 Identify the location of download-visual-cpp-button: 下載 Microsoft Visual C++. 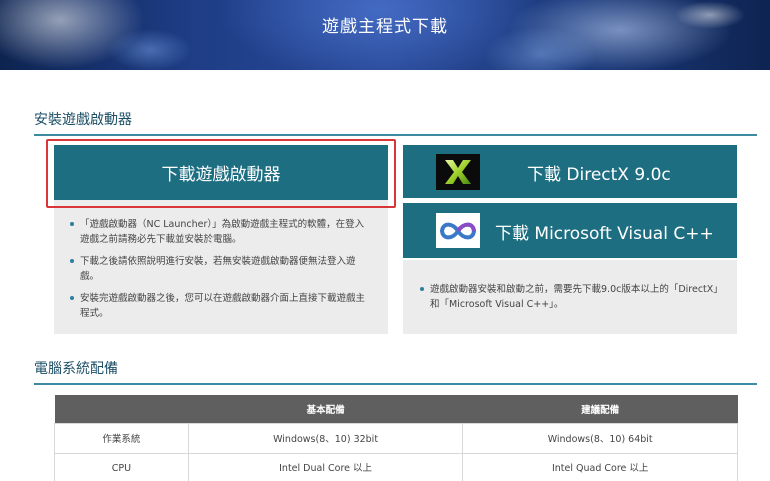
(570, 230).